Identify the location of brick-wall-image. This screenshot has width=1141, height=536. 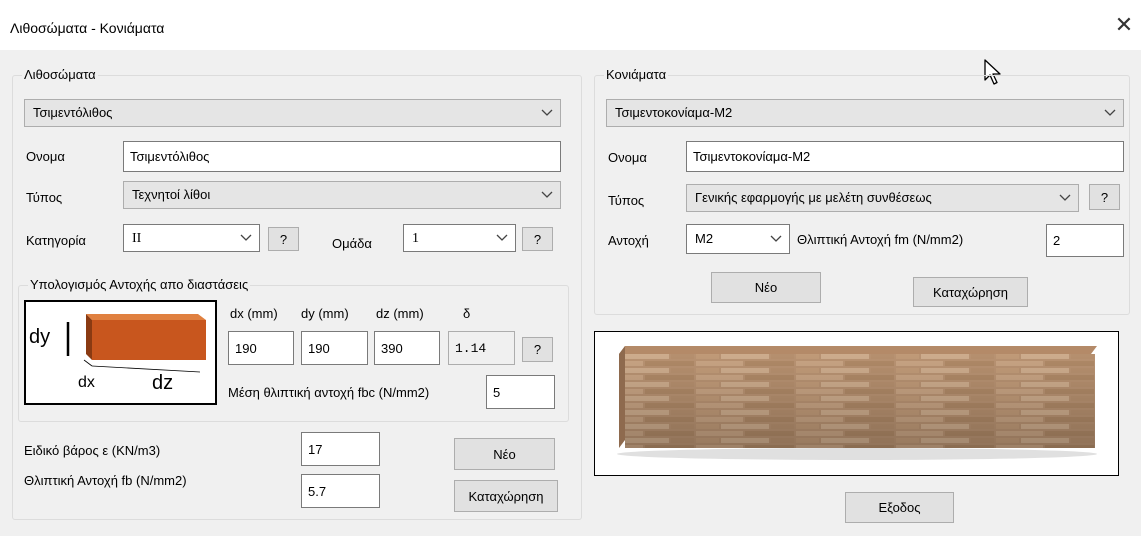
(856, 403).